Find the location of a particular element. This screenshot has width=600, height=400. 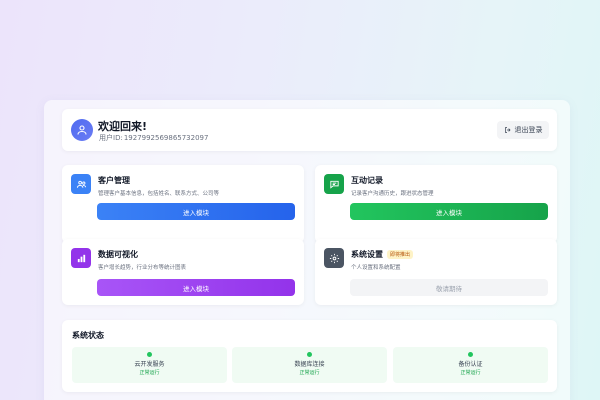

module-card-customers: 客户管理 管理客户基本信息，包括姓名、联系方式、公司等 进入模块 is located at coordinates (183, 204).